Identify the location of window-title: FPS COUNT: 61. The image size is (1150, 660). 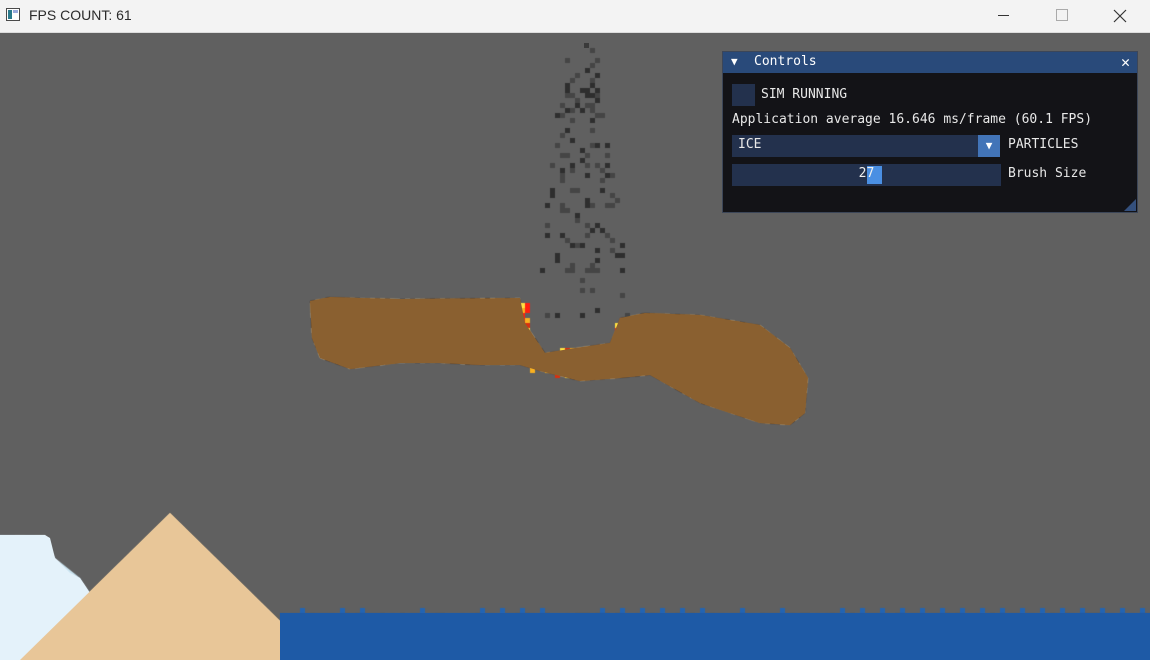
(80, 15).